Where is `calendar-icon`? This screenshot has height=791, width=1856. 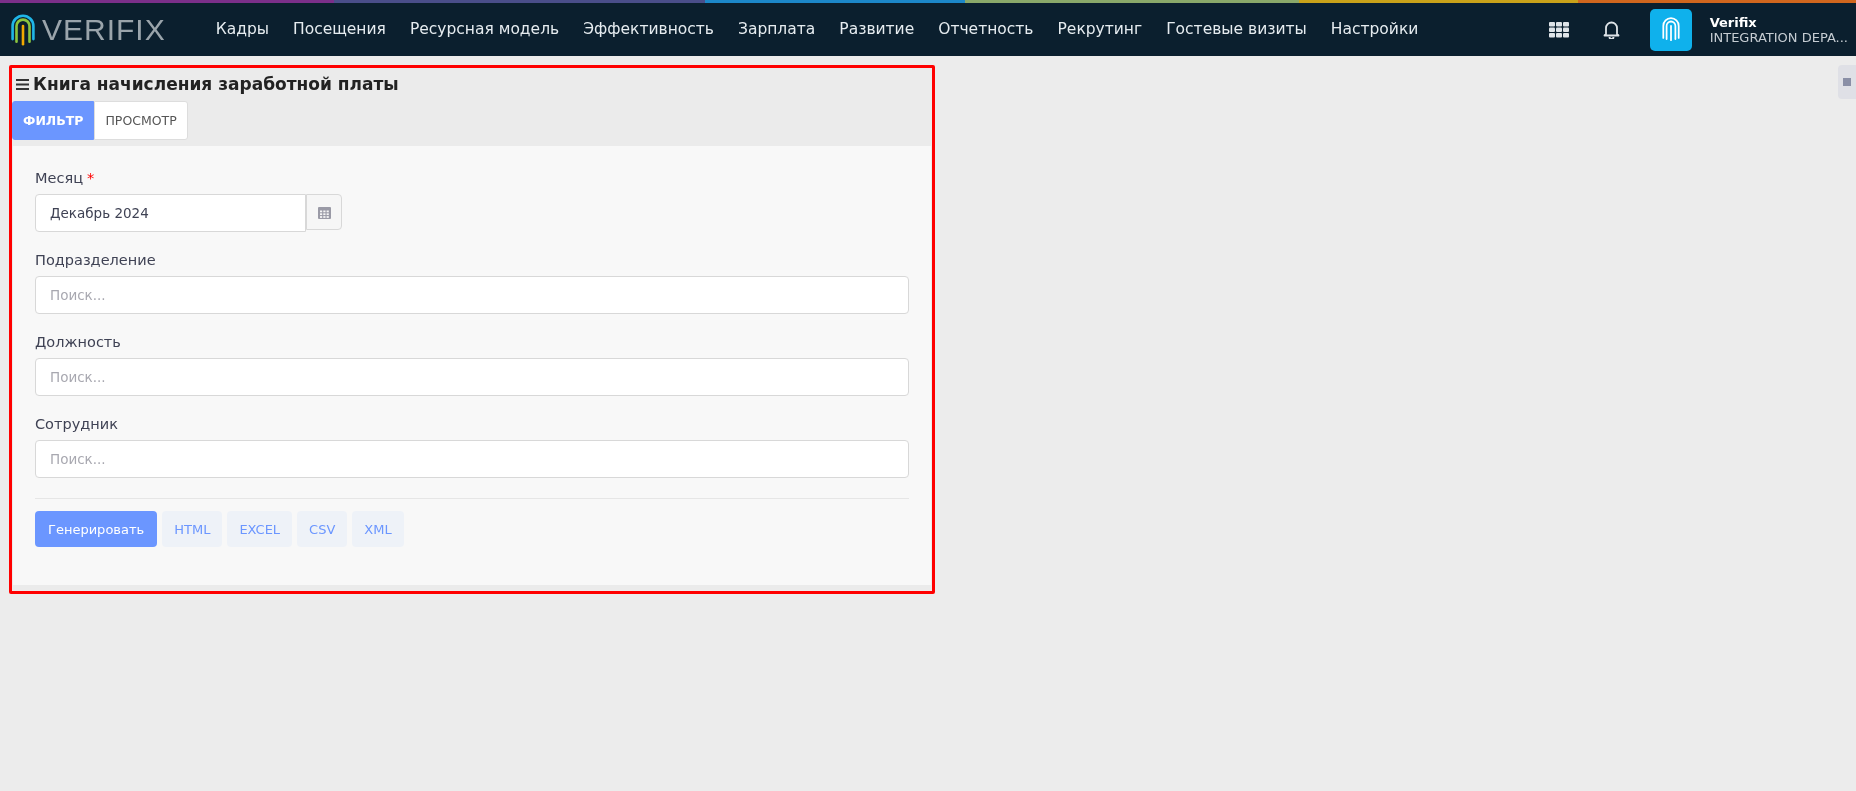 calendar-icon is located at coordinates (324, 212).